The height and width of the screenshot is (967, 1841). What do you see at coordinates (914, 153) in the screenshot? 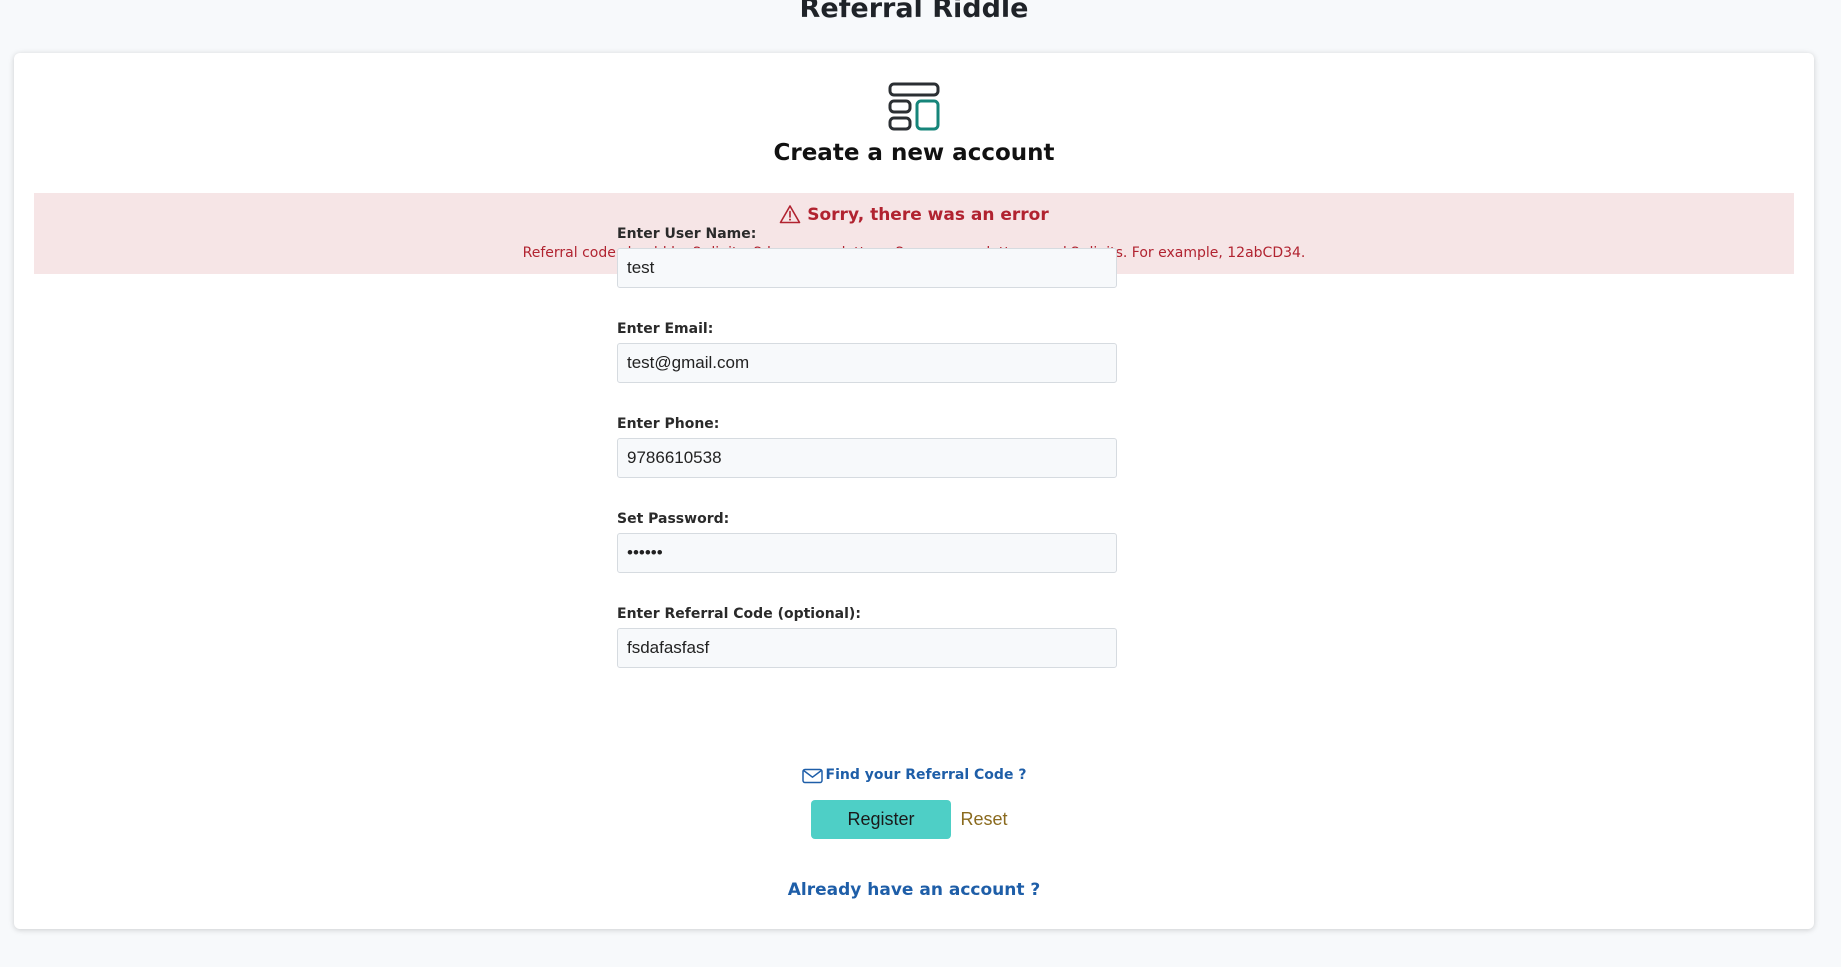
I see `card-heading: Create a new account` at bounding box center [914, 153].